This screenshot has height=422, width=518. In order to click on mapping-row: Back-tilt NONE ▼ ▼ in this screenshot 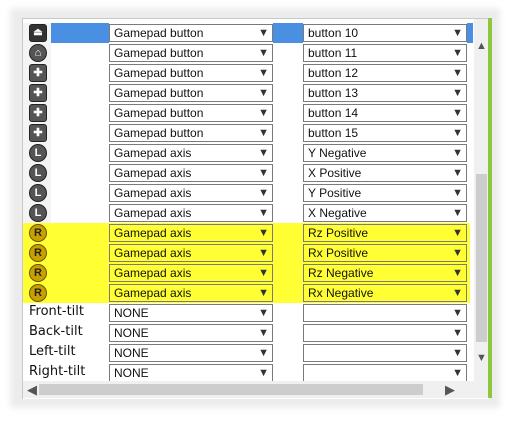, I will do `click(249, 333)`.